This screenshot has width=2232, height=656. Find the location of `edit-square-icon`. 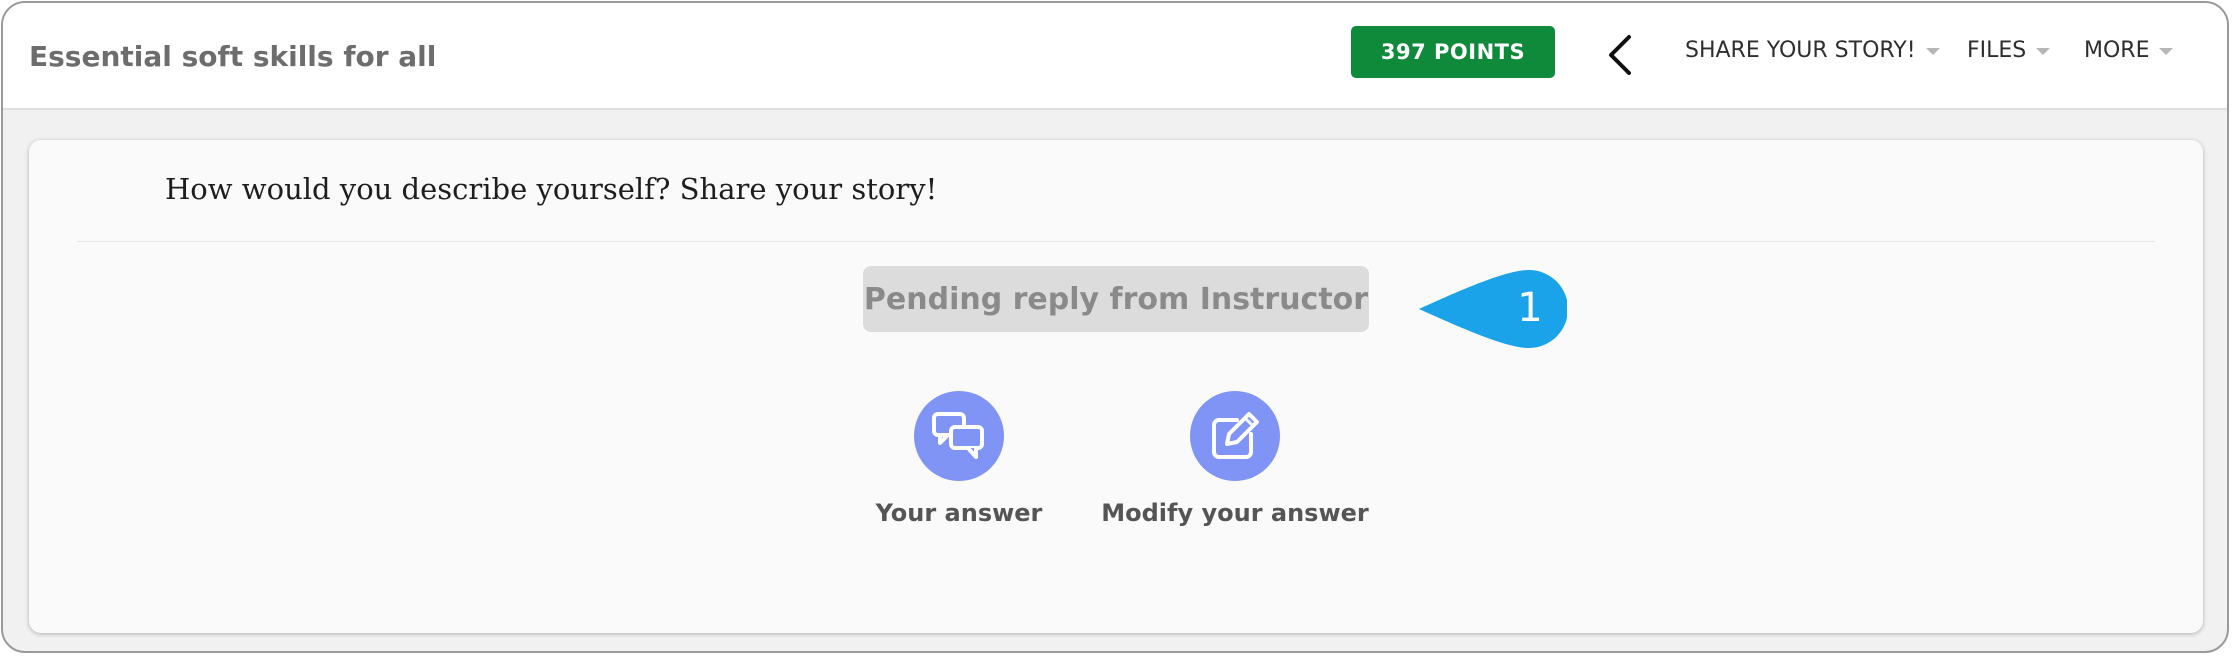

edit-square-icon is located at coordinates (1235, 435).